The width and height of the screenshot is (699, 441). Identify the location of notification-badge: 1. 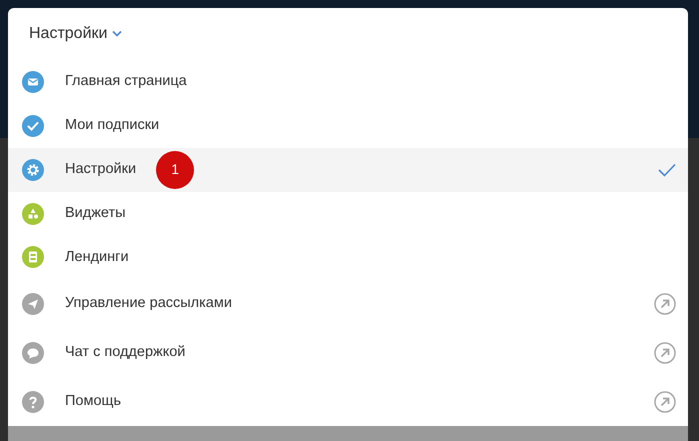
(175, 169).